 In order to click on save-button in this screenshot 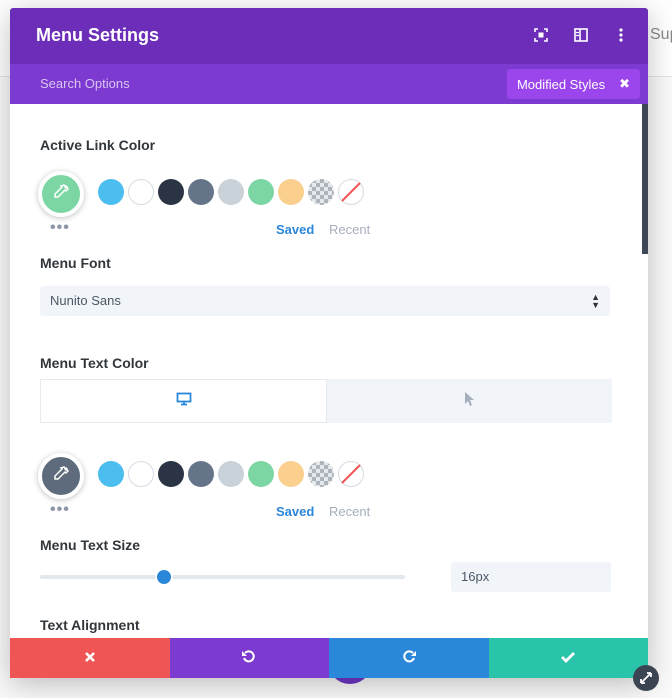, I will do `click(568, 658)`.